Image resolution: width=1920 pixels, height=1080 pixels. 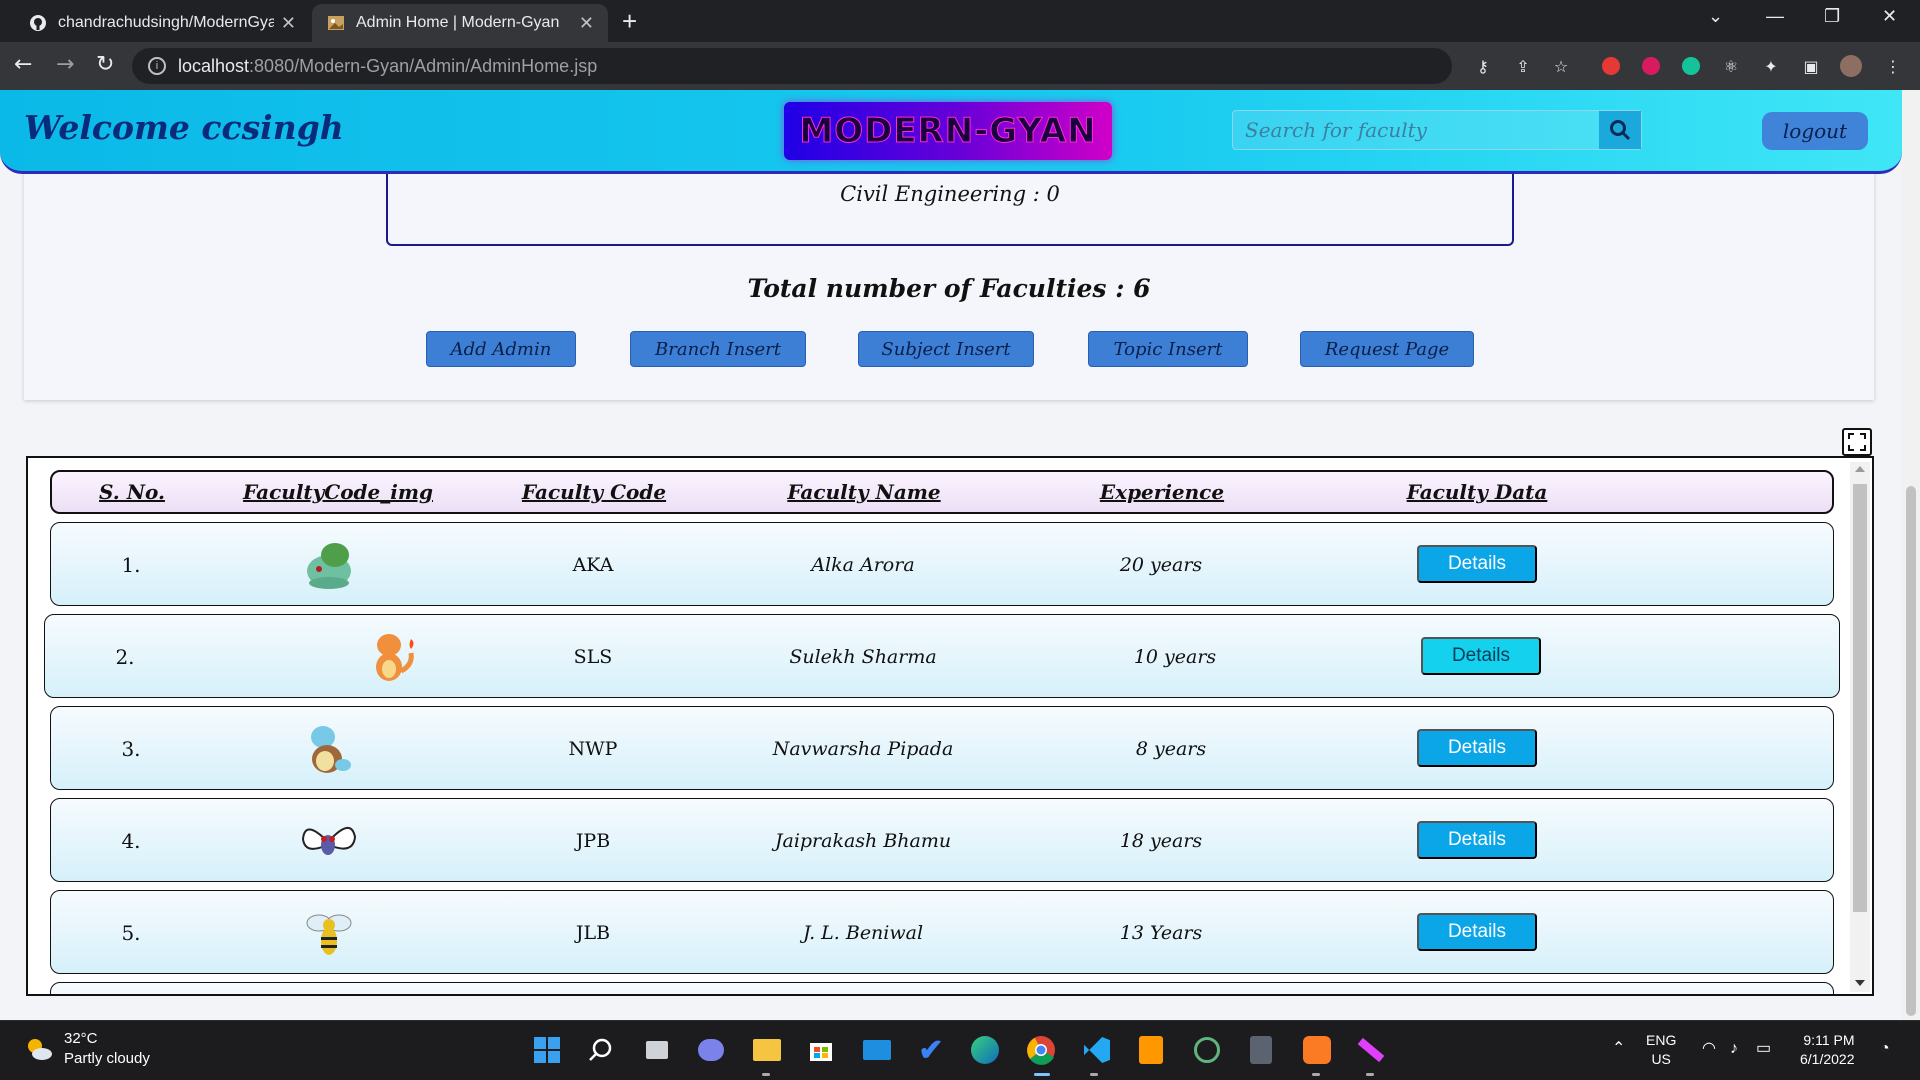 What do you see at coordinates (863, 841) in the screenshot?
I see `row-name: Jaiprakash Bhamu` at bounding box center [863, 841].